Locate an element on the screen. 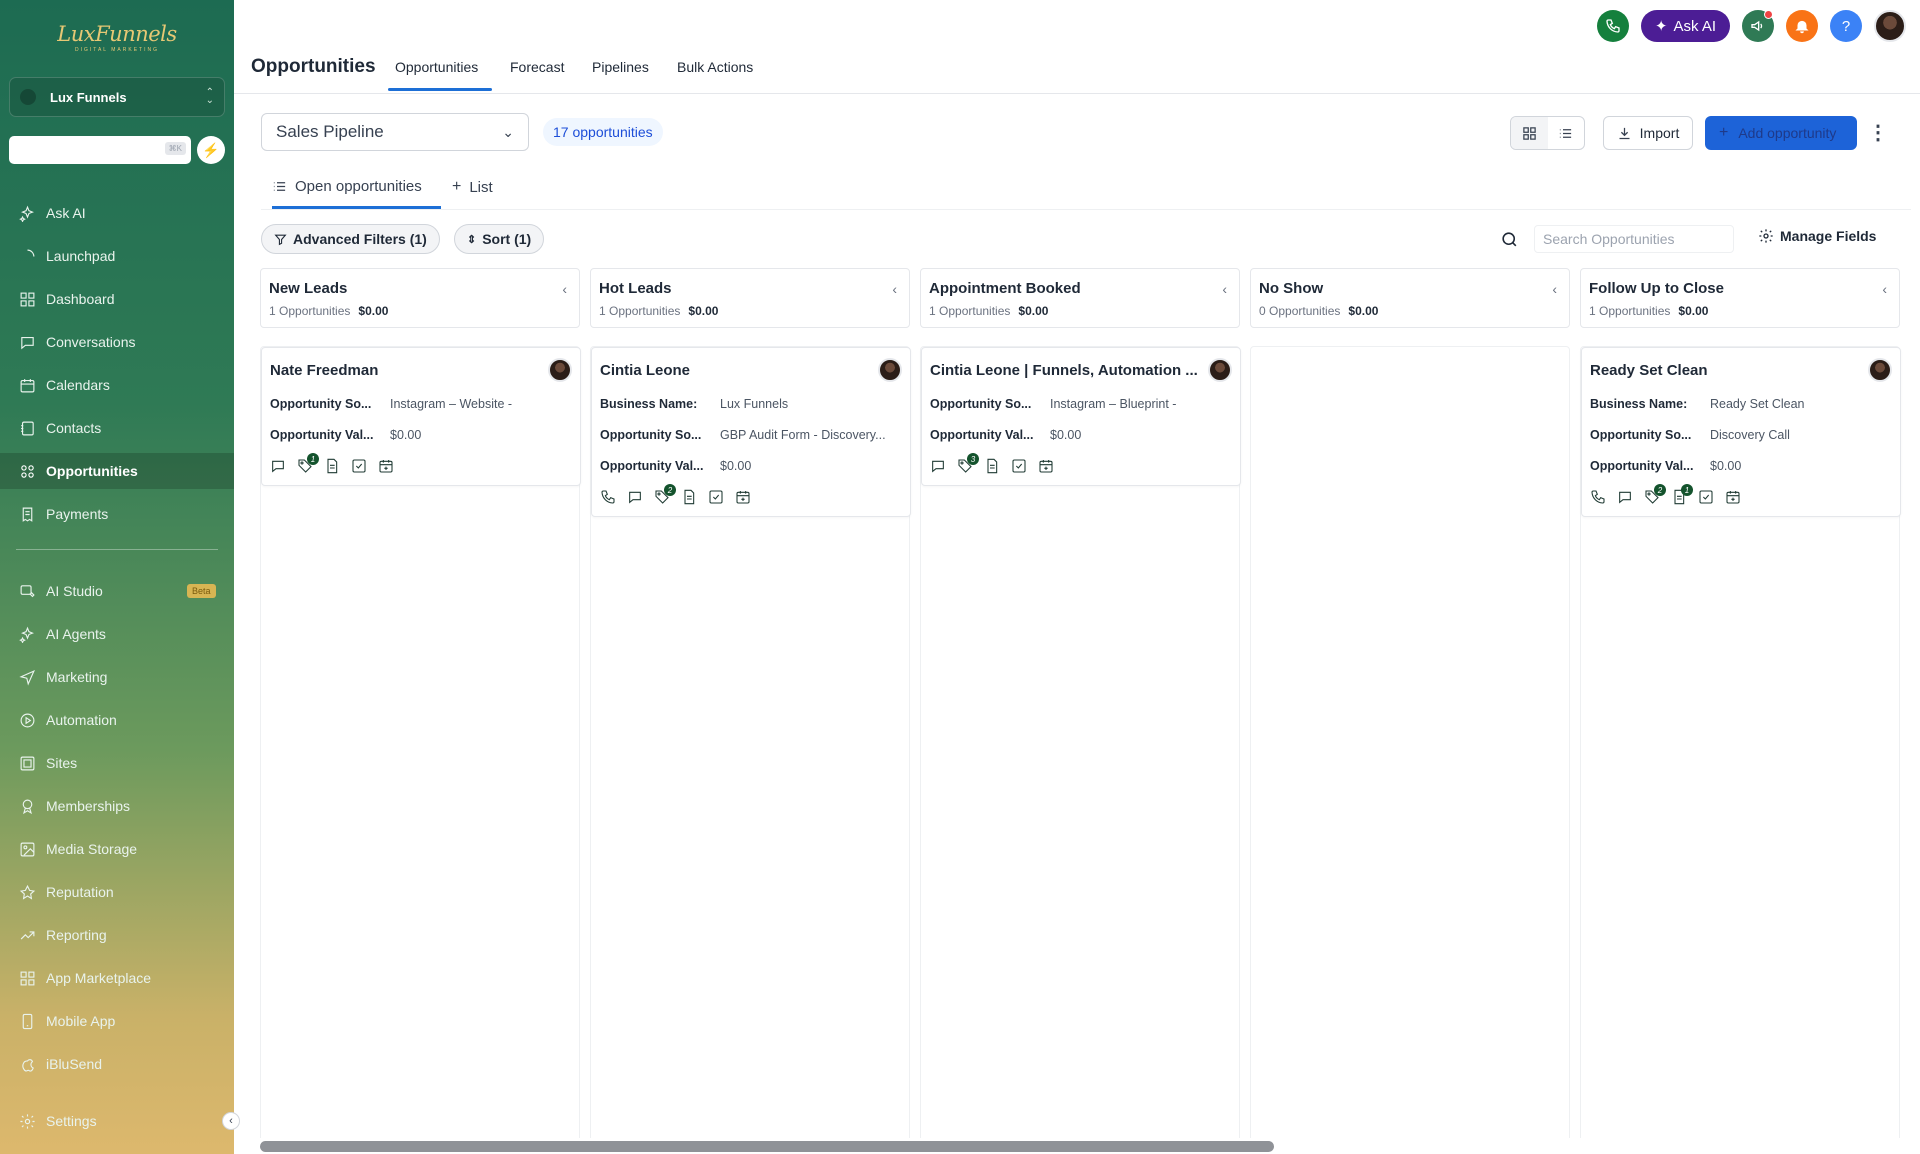 Image resolution: width=1920 pixels, height=1154 pixels. sidebar-item-opportunities: Opportunities is located at coordinates (117, 471).